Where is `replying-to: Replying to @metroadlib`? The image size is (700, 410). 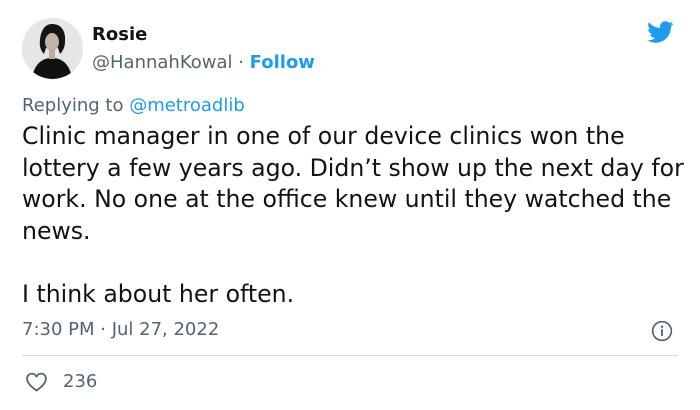 replying-to: Replying to @metroadlib is located at coordinates (133, 106).